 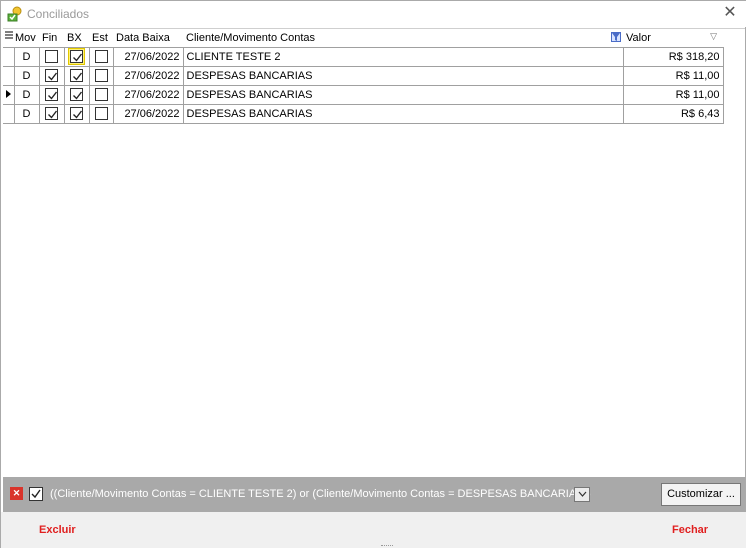 What do you see at coordinates (16, 493) in the screenshot?
I see `clear-filter-icon: ✕` at bounding box center [16, 493].